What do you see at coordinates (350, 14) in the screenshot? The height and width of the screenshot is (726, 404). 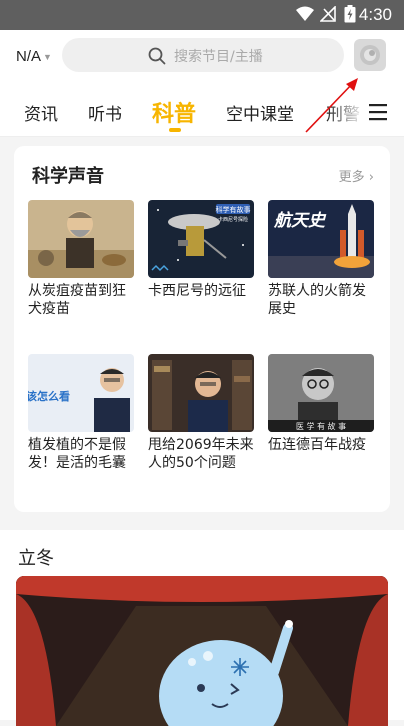 I see `battery-icon` at bounding box center [350, 14].